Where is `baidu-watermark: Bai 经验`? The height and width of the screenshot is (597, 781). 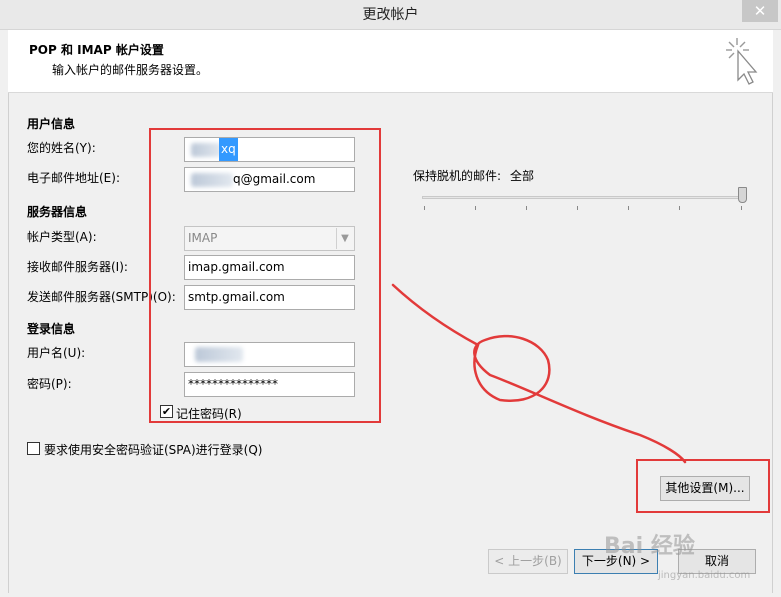
baidu-watermark: Bai 经验 is located at coordinates (649, 546).